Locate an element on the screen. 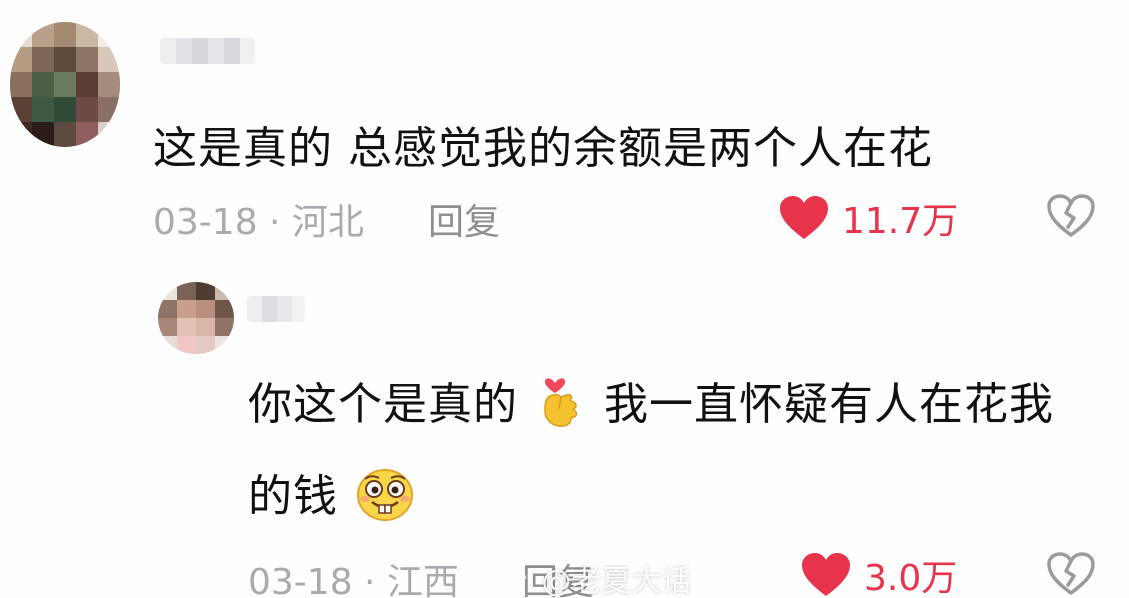  comment-text-line-2: 的钱 is located at coordinates (331, 492).